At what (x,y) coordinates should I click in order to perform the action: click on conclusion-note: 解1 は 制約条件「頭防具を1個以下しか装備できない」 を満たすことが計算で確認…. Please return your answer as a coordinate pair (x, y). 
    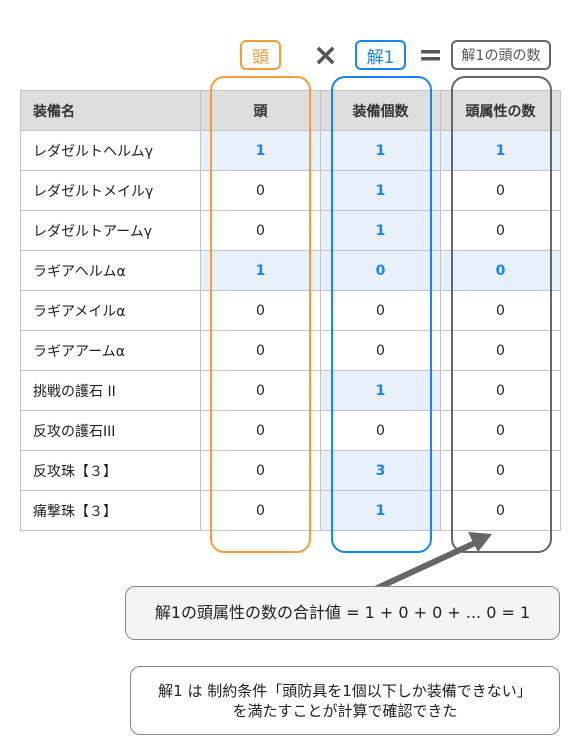
    Looking at the image, I should click on (345, 700).